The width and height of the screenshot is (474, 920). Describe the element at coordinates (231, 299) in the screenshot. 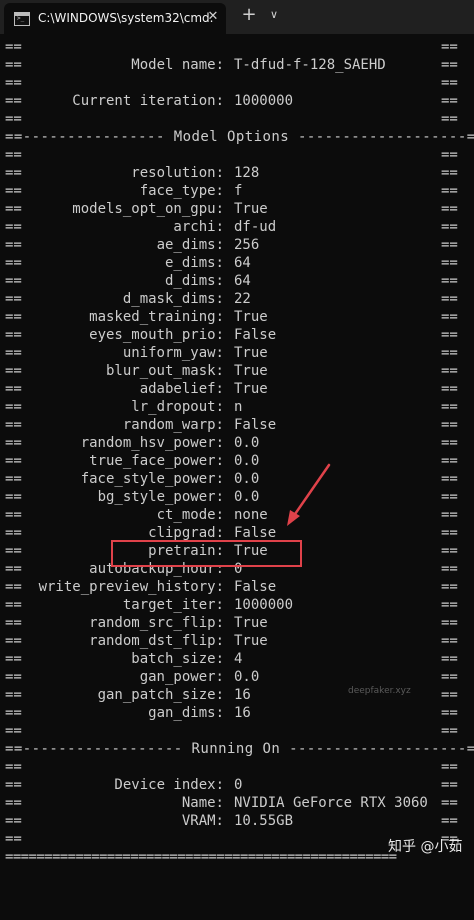

I see `option-row: == d_mask_dims: 22 ==` at that location.